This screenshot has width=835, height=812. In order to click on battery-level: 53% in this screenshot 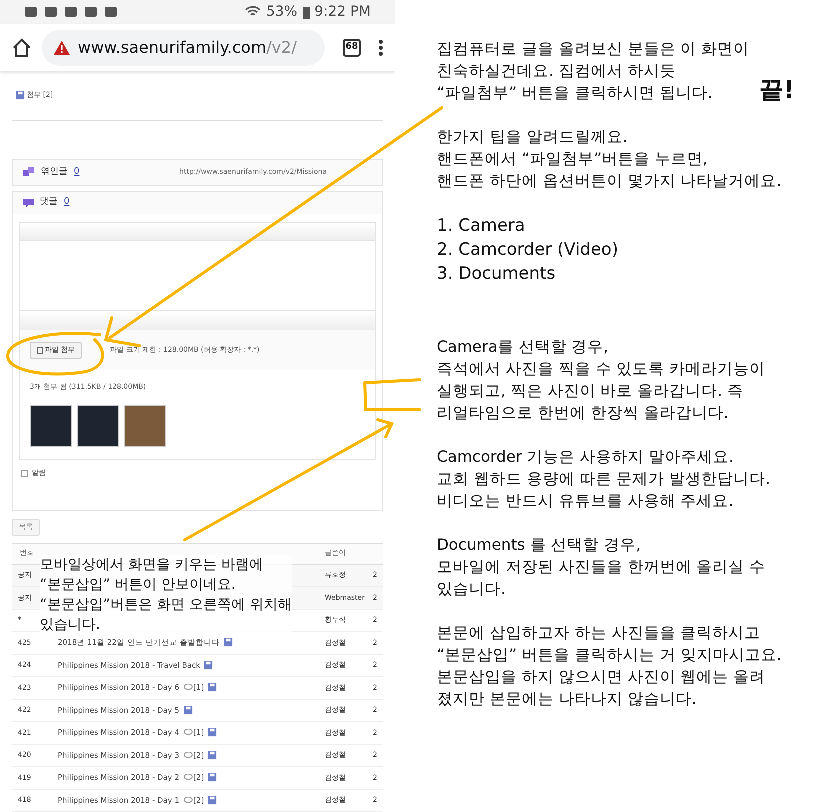, I will do `click(282, 12)`.